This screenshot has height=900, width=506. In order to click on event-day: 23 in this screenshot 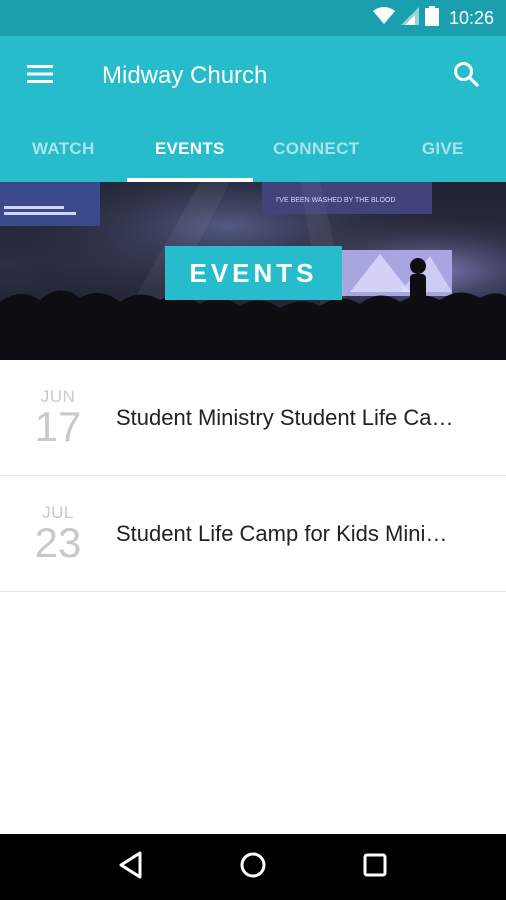, I will do `click(58, 542)`.